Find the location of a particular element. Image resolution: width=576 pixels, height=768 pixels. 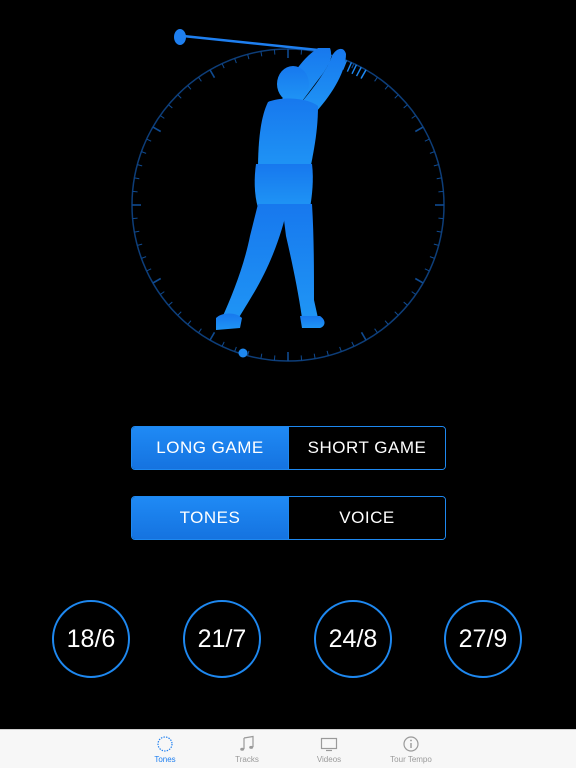

tab-tracks: Tracks is located at coordinates (247, 749).